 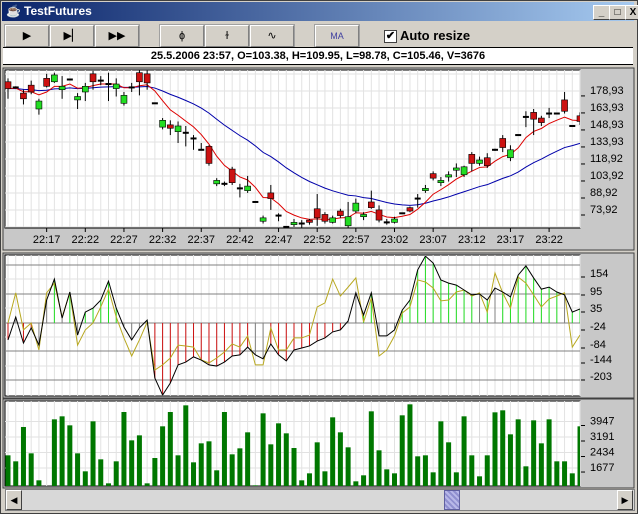 I want to click on time-axis-label: 22:37, so click(x=201, y=240).